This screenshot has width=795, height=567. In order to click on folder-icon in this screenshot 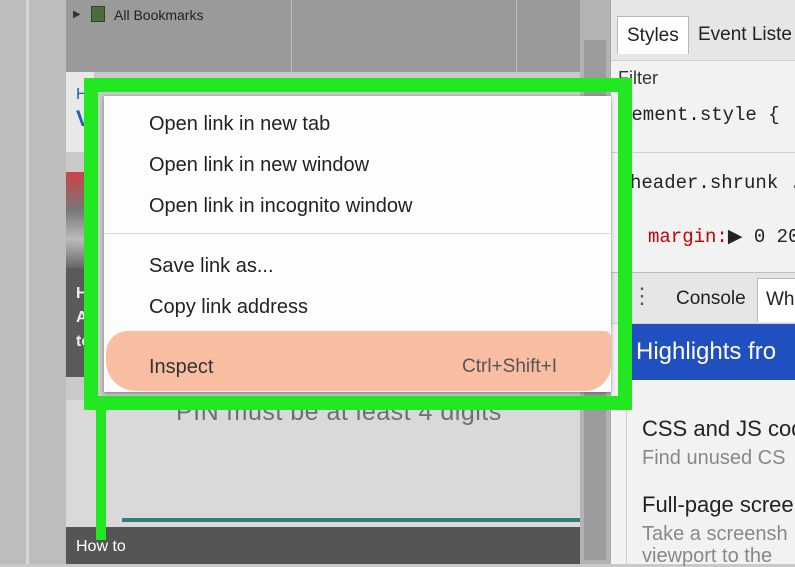, I will do `click(98, 14)`.